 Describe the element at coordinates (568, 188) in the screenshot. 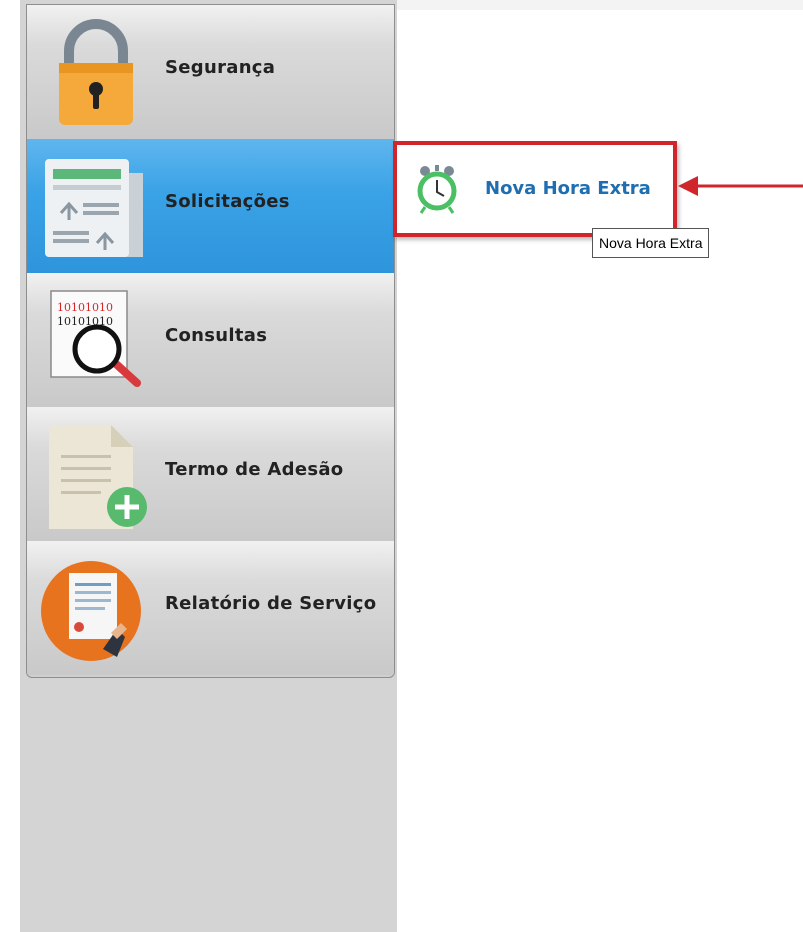

I see `nova-hora-extra-link: Nova Hora Extra` at that location.